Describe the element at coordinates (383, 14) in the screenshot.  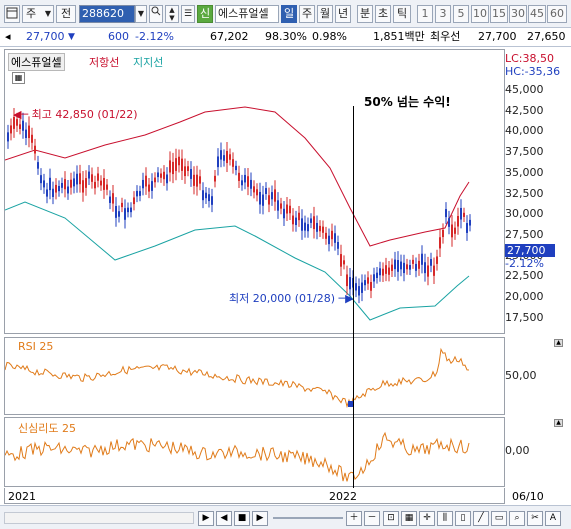
I see `period-second-button: 초` at that location.